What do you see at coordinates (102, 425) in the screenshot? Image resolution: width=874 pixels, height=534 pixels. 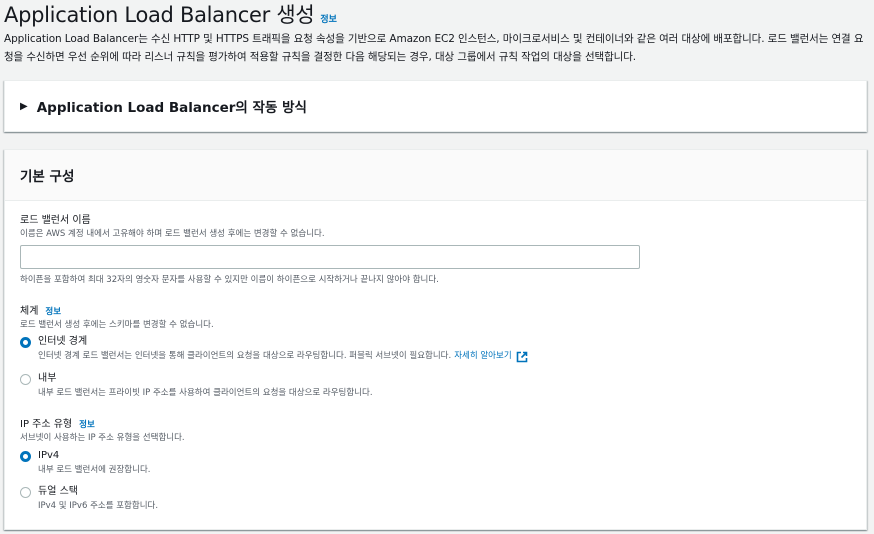 I see `ip-type-label-row: IP 주소 유형 정보` at bounding box center [102, 425].